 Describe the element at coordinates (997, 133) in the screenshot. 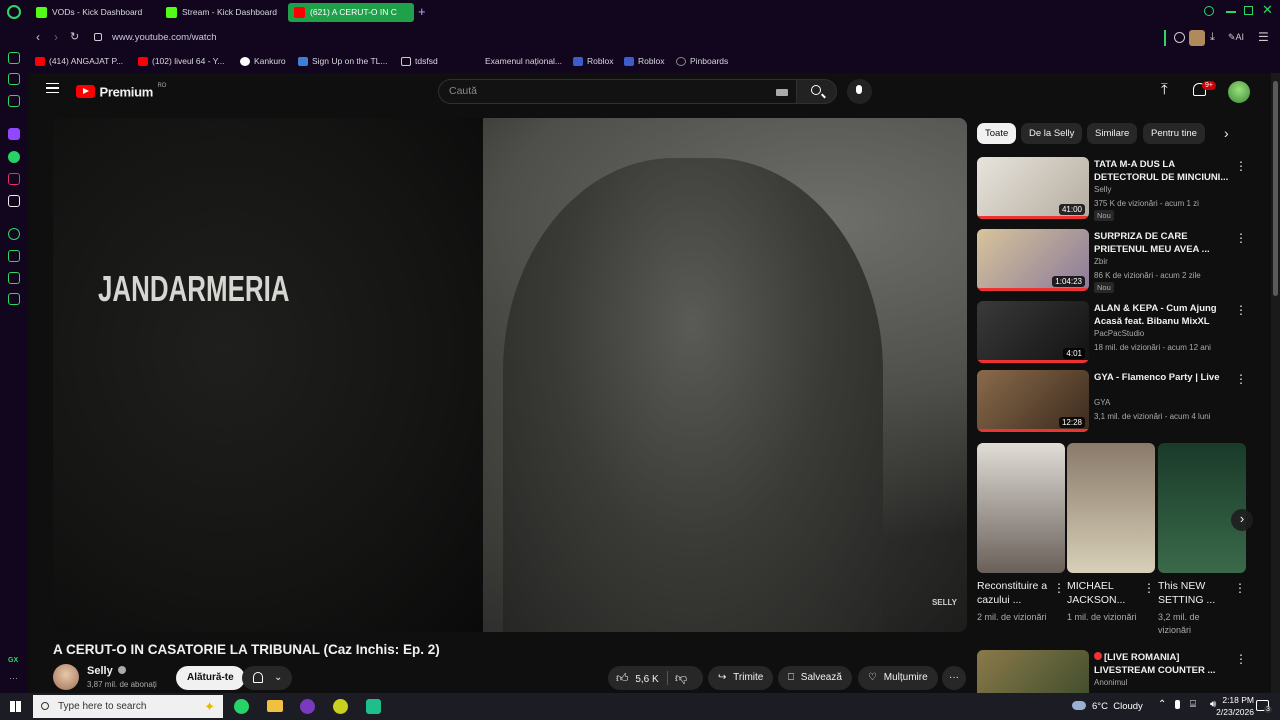

I see `chip-all: Toate` at that location.